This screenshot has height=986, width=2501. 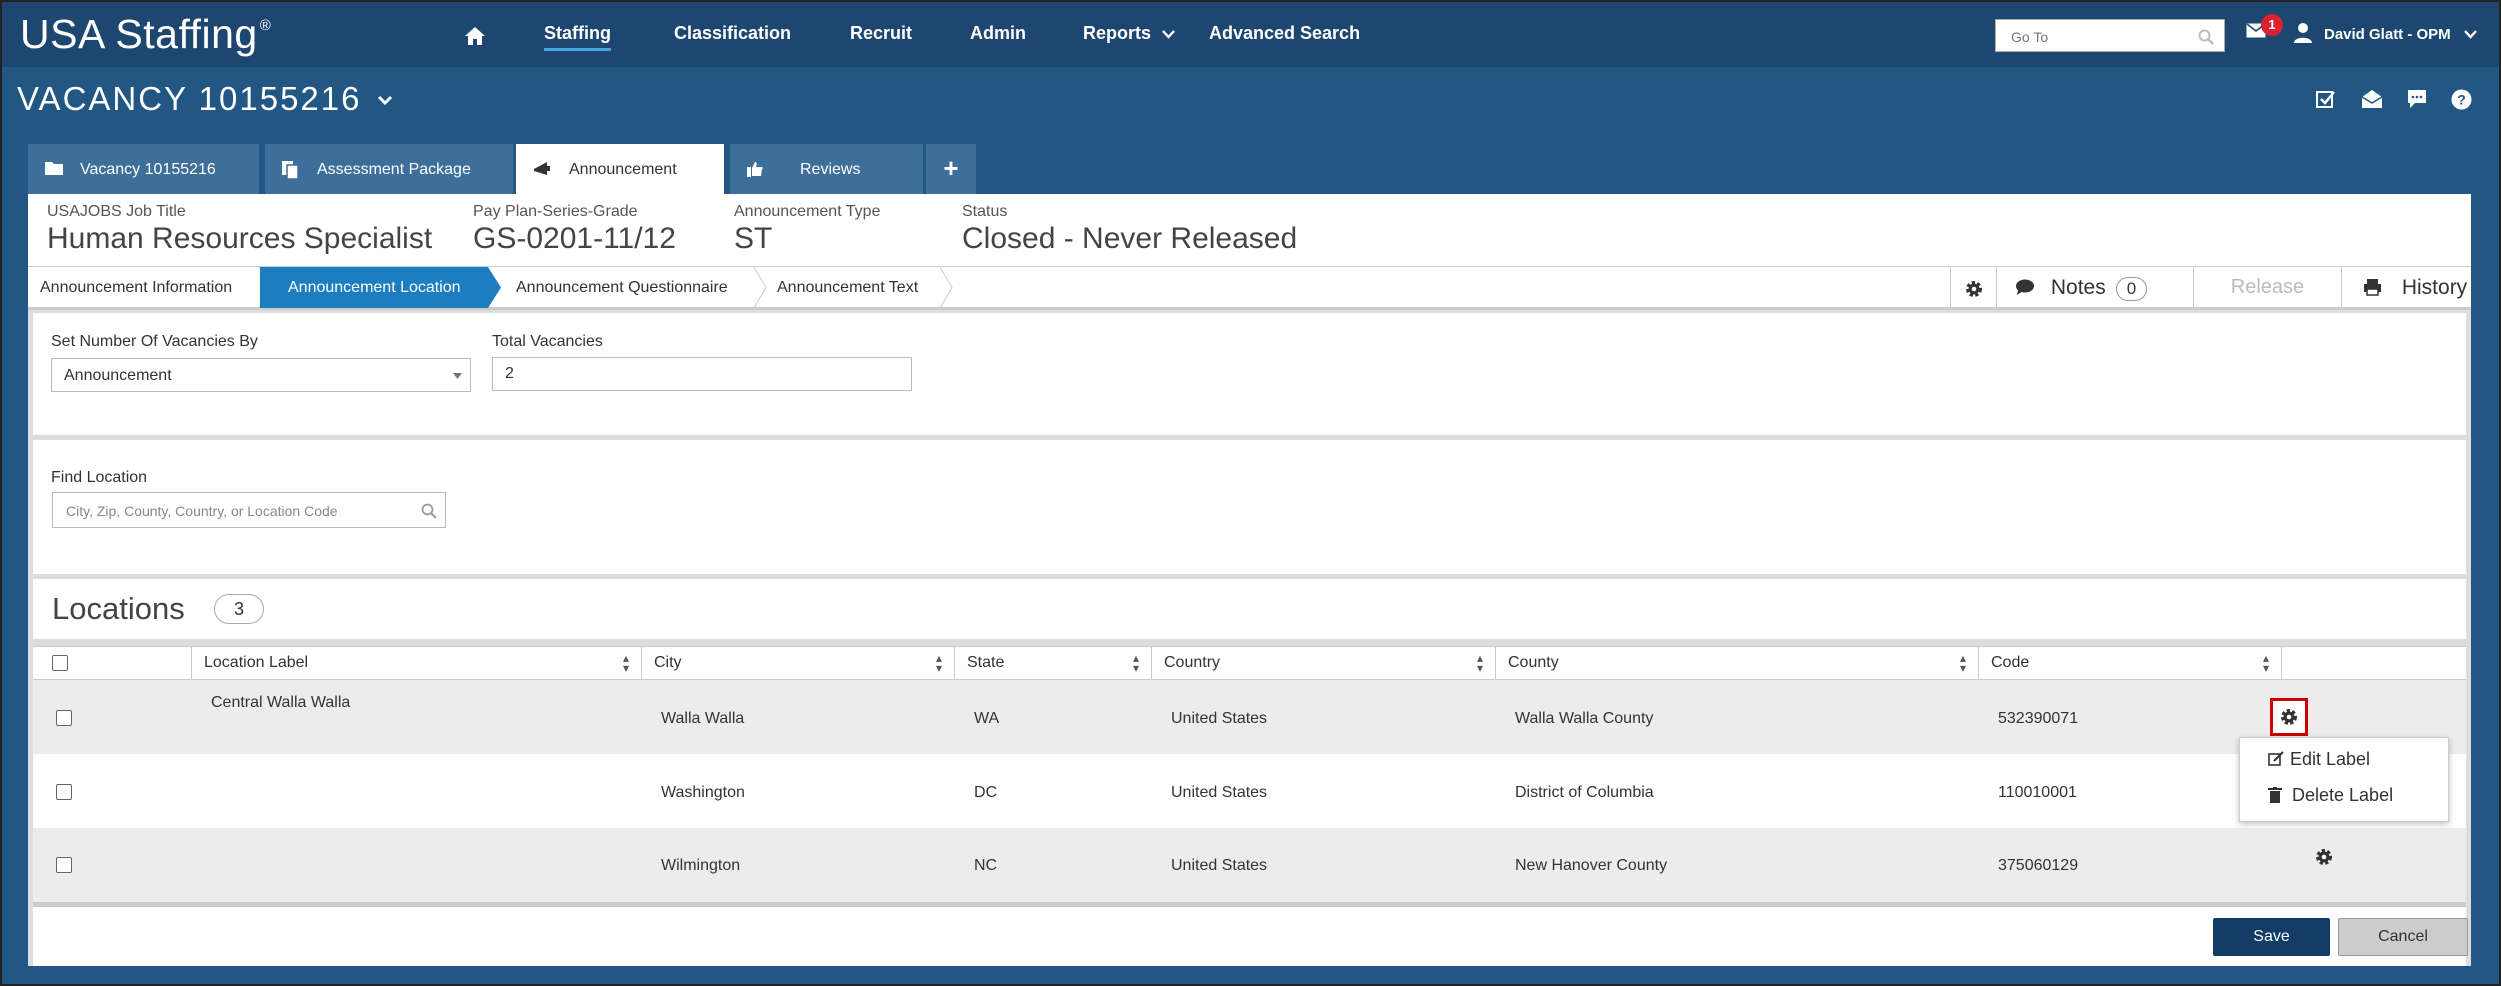 What do you see at coordinates (60, 663) in the screenshot?
I see `select-all-checkbox` at bounding box center [60, 663].